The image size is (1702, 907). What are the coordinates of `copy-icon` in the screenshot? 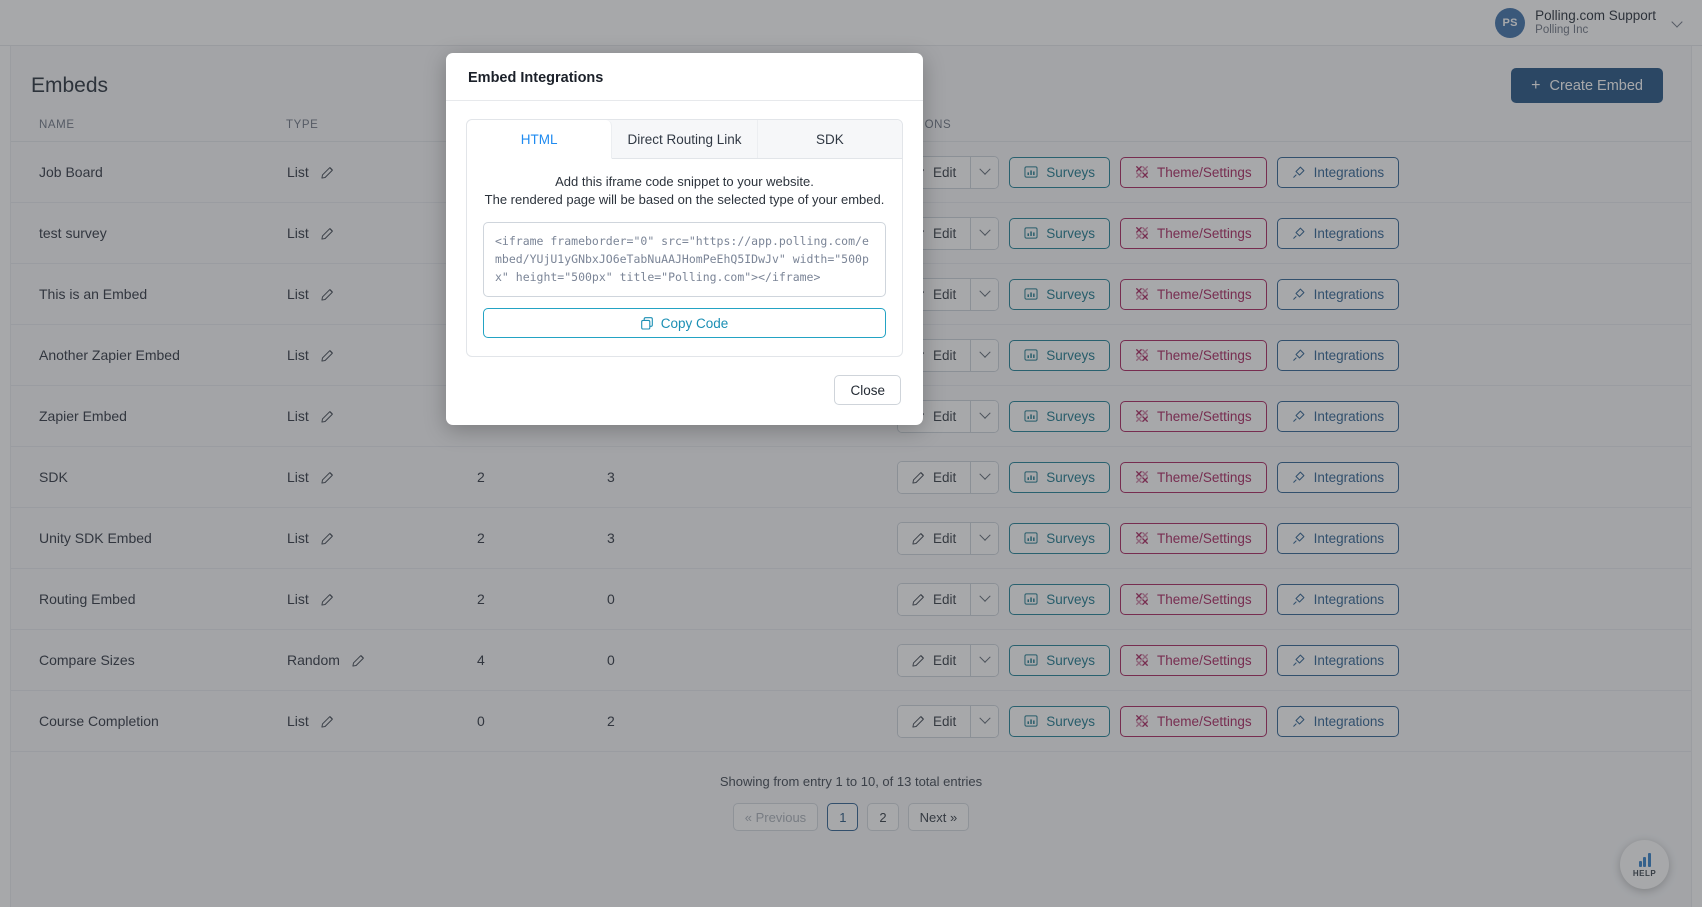 It's located at (646, 323).